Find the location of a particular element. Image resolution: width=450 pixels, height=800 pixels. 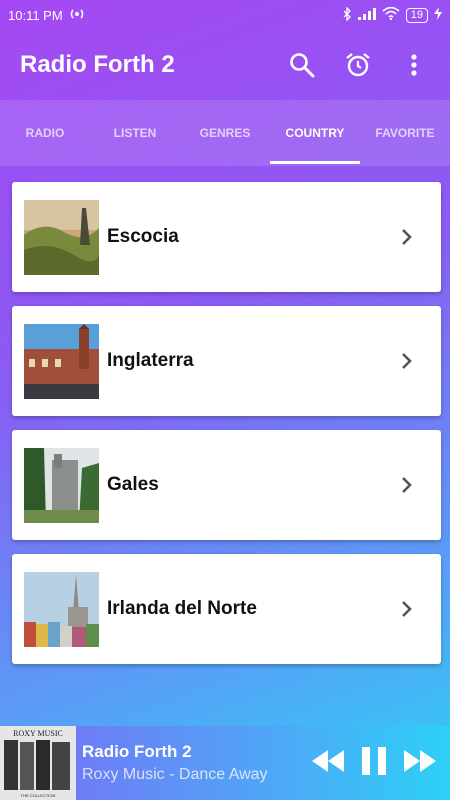

scotland-thumbnail is located at coordinates (61, 237).